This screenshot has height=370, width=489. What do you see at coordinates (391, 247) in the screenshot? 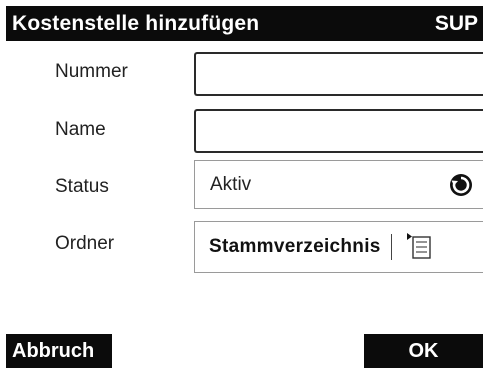
I see `divider` at bounding box center [391, 247].